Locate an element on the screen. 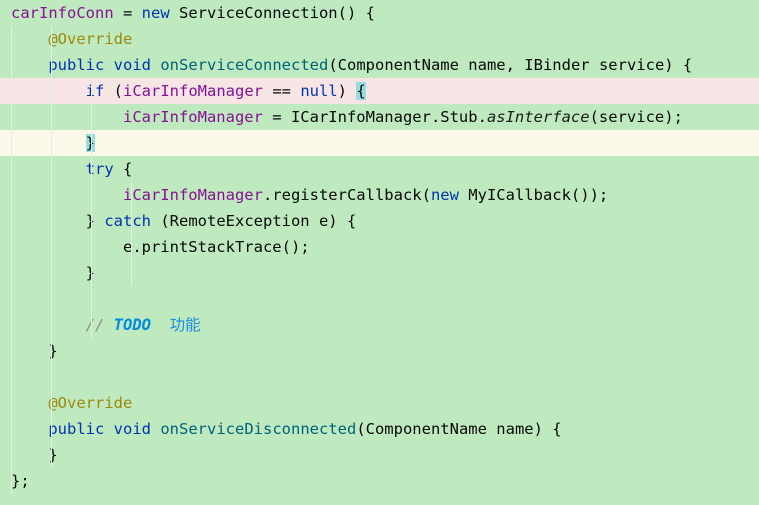 This screenshot has width=759, height=505. code-token: (service); is located at coordinates (636, 117).